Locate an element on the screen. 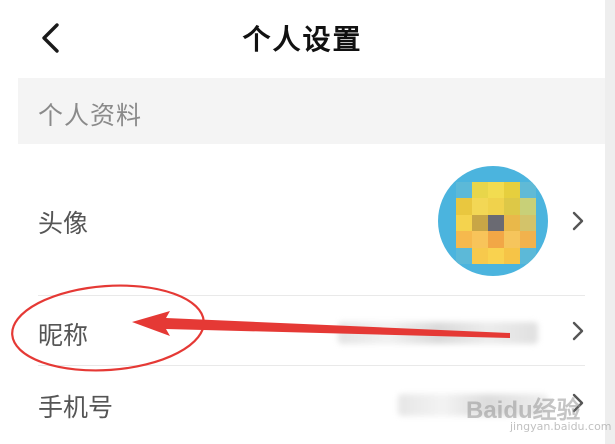 This screenshot has height=444, width=615. section-label: 个人资料 is located at coordinates (90, 115).